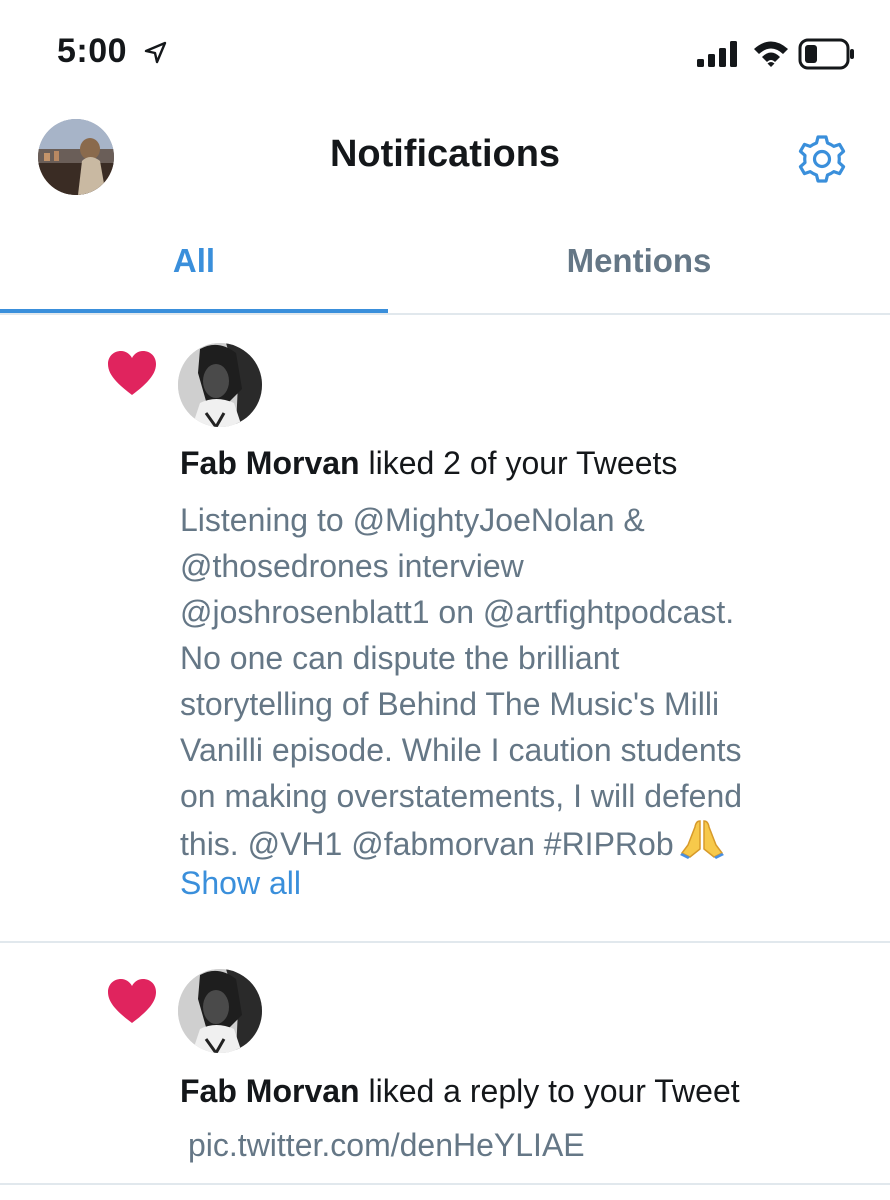  What do you see at coordinates (701, 839) in the screenshot?
I see `folded-hands-icon` at bounding box center [701, 839].